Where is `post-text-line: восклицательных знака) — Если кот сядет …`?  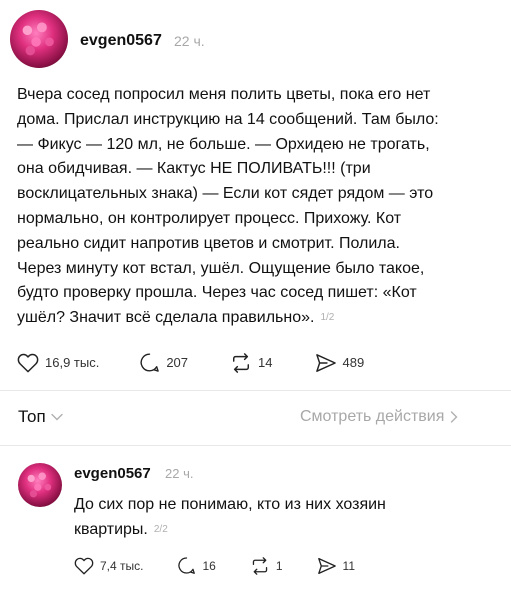
post-text-line: восклицательных знака) — Если кот сядет … is located at coordinates (225, 194).